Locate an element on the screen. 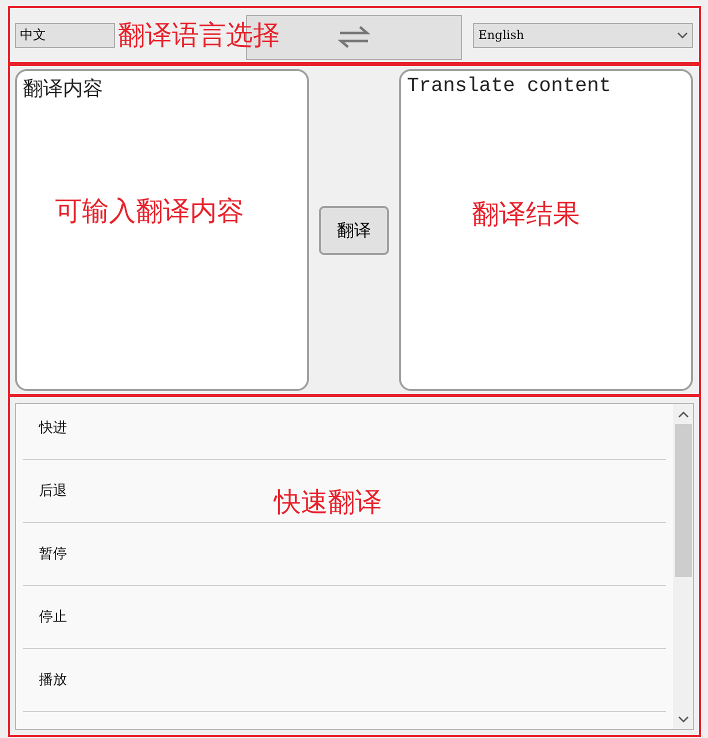  annotation-label: 翻译结果 is located at coordinates (526, 215).